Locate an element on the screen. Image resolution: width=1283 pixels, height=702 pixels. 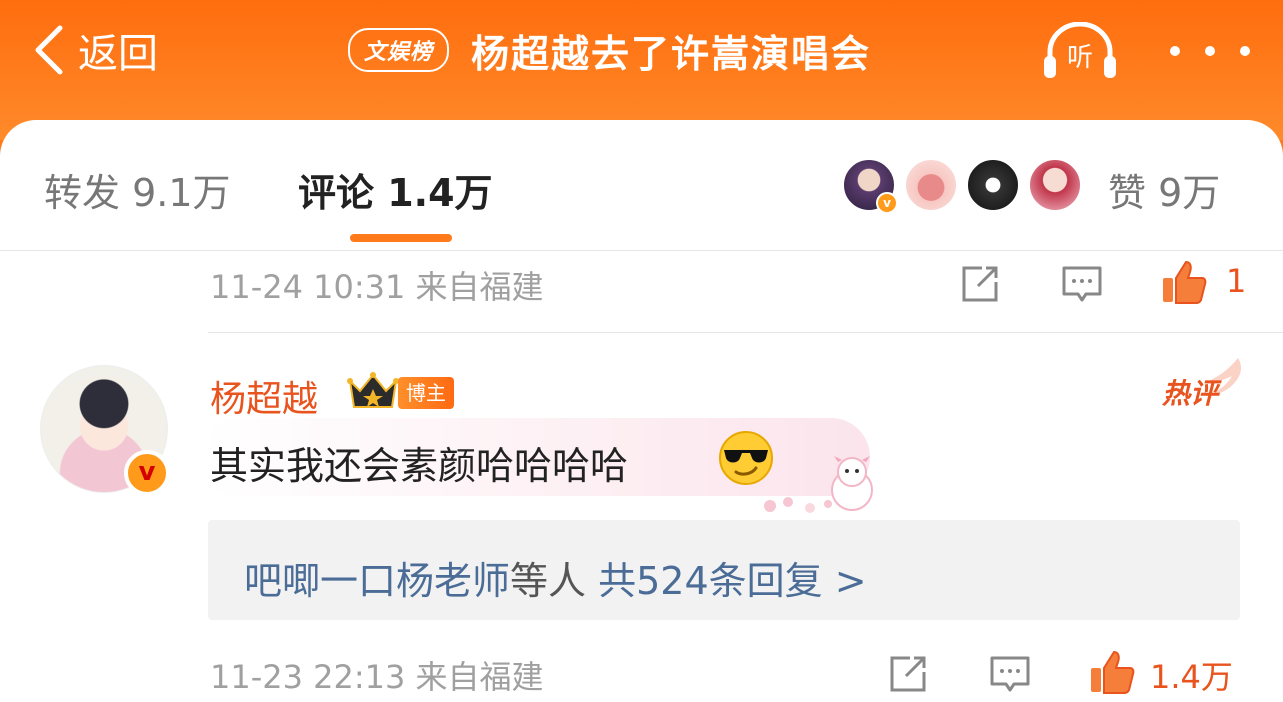
replies-summary: 吧唧一口杨老师等人 共524条回复 > is located at coordinates (555, 577).